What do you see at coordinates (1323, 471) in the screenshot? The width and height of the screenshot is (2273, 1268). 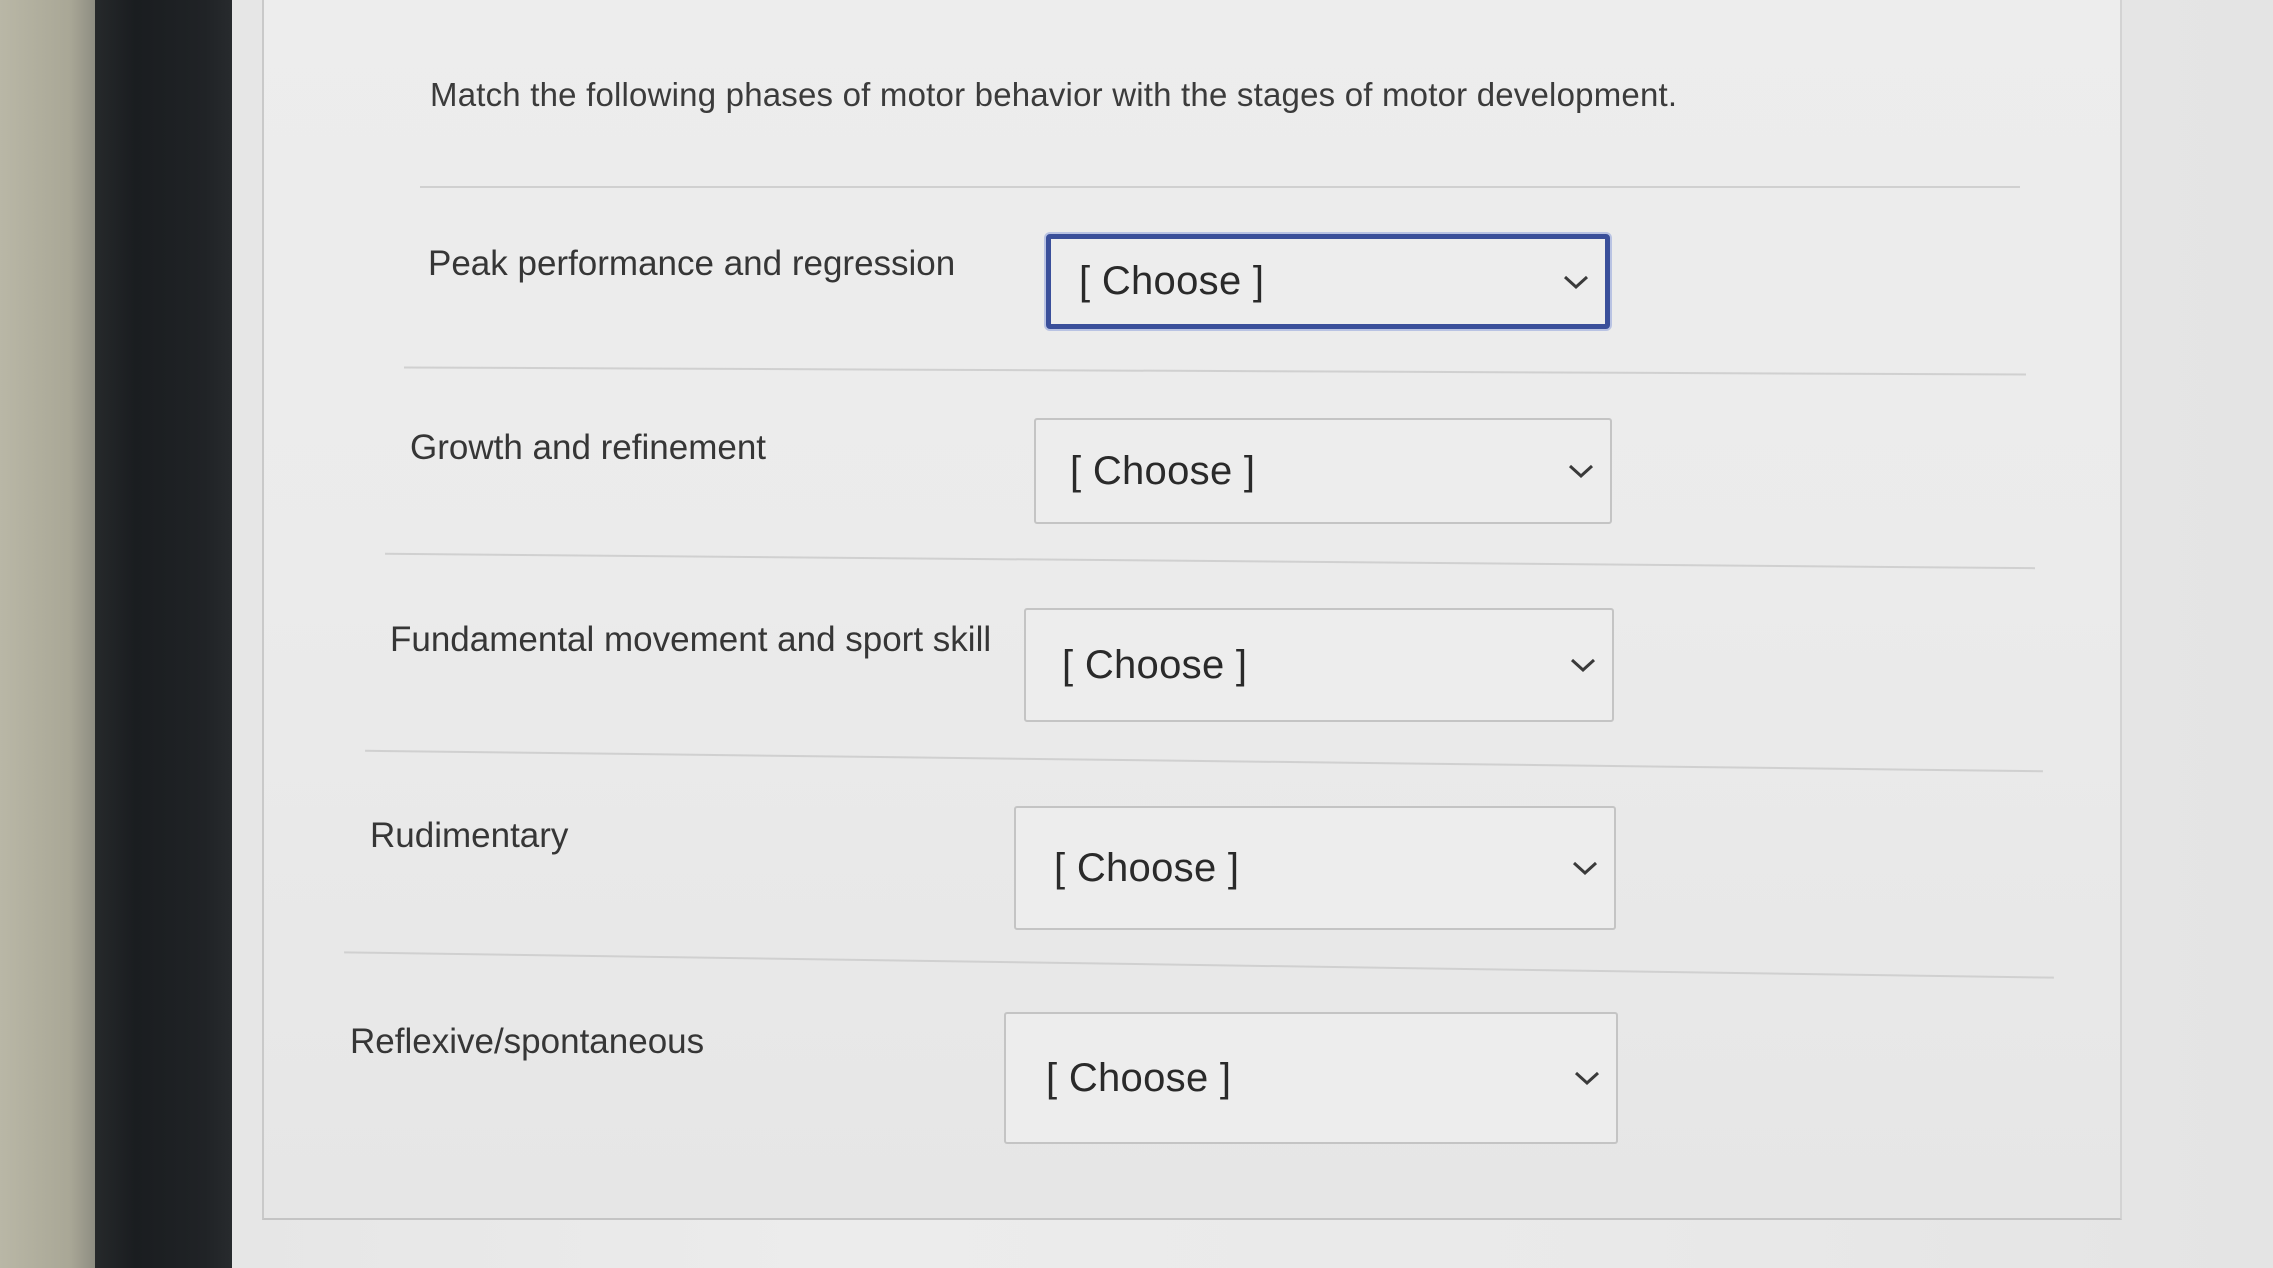 I see `match-select-growth-refinement: [ Choose ]` at bounding box center [1323, 471].